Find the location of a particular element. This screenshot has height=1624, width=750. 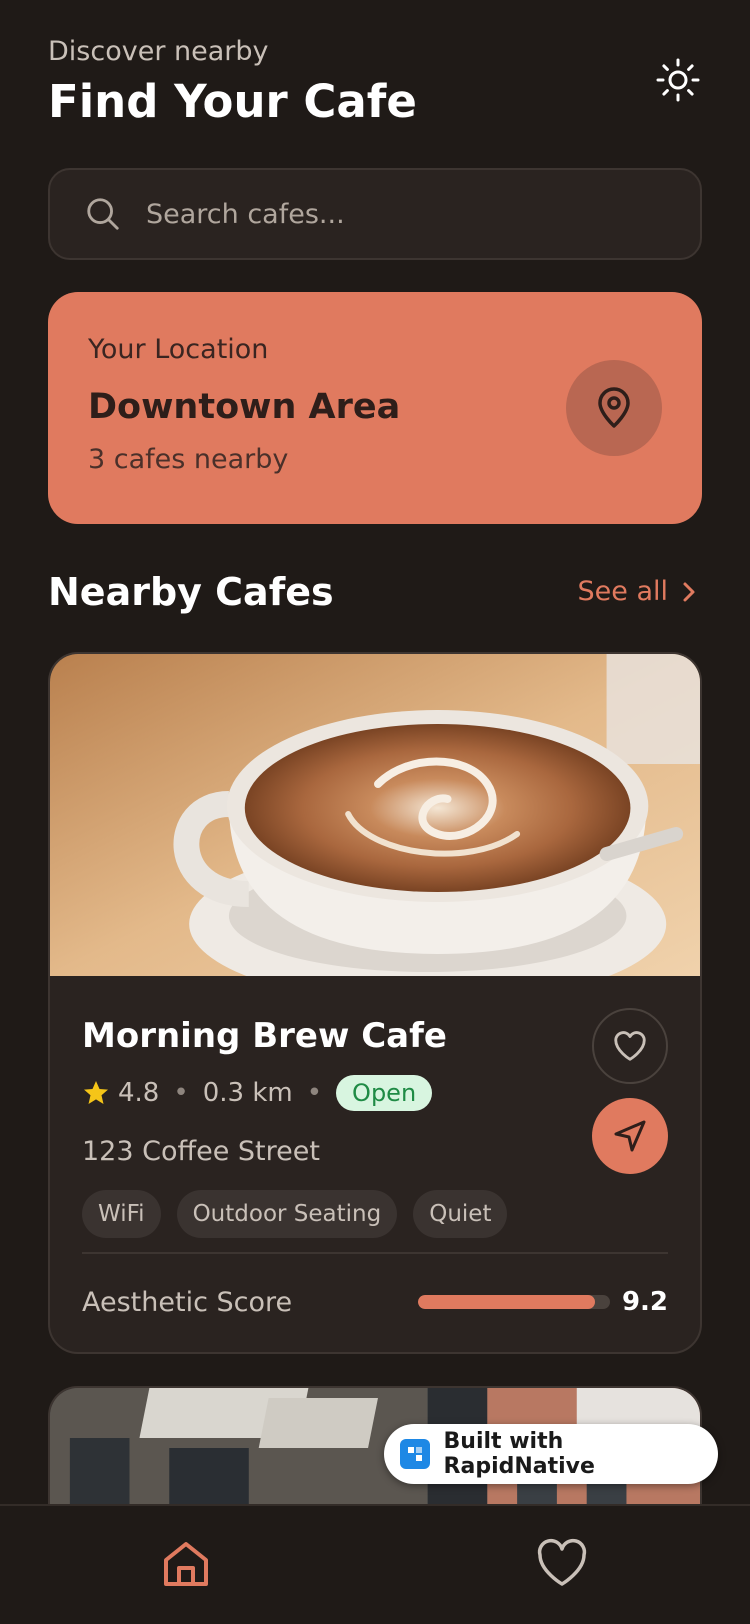

tag-chip: Outdoor Seating is located at coordinates (287, 1214).